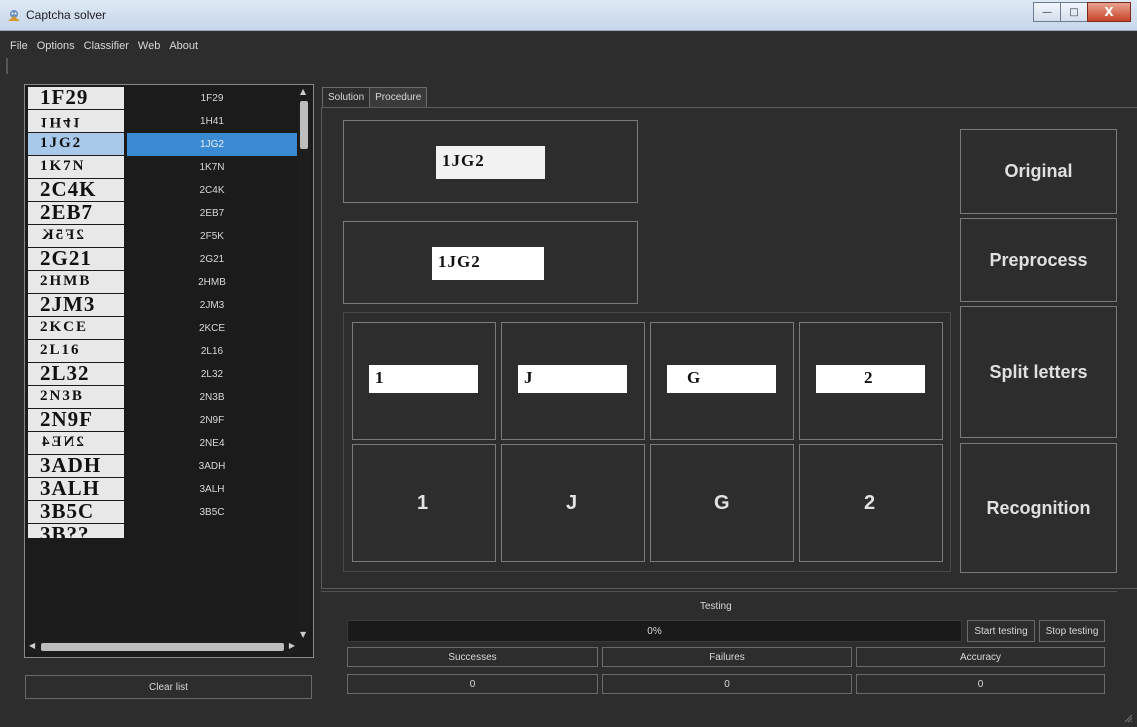  Describe the element at coordinates (162, 213) in the screenshot. I see `list-item: 2EB7 2EB7` at that location.